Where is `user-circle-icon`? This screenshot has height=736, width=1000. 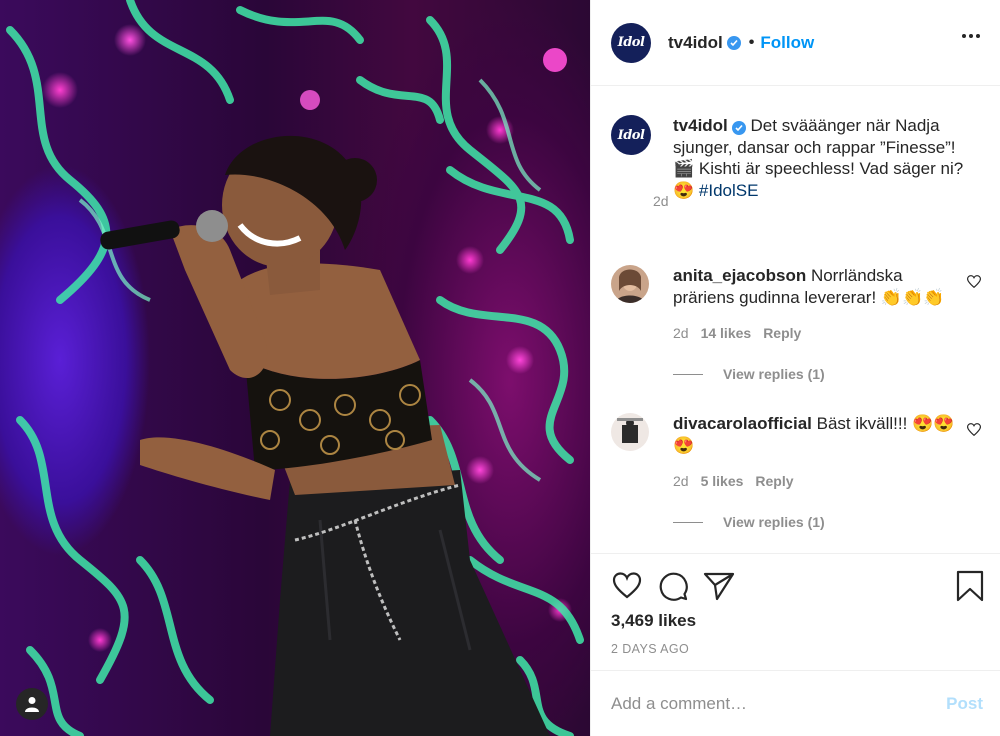 user-circle-icon is located at coordinates (32, 704).